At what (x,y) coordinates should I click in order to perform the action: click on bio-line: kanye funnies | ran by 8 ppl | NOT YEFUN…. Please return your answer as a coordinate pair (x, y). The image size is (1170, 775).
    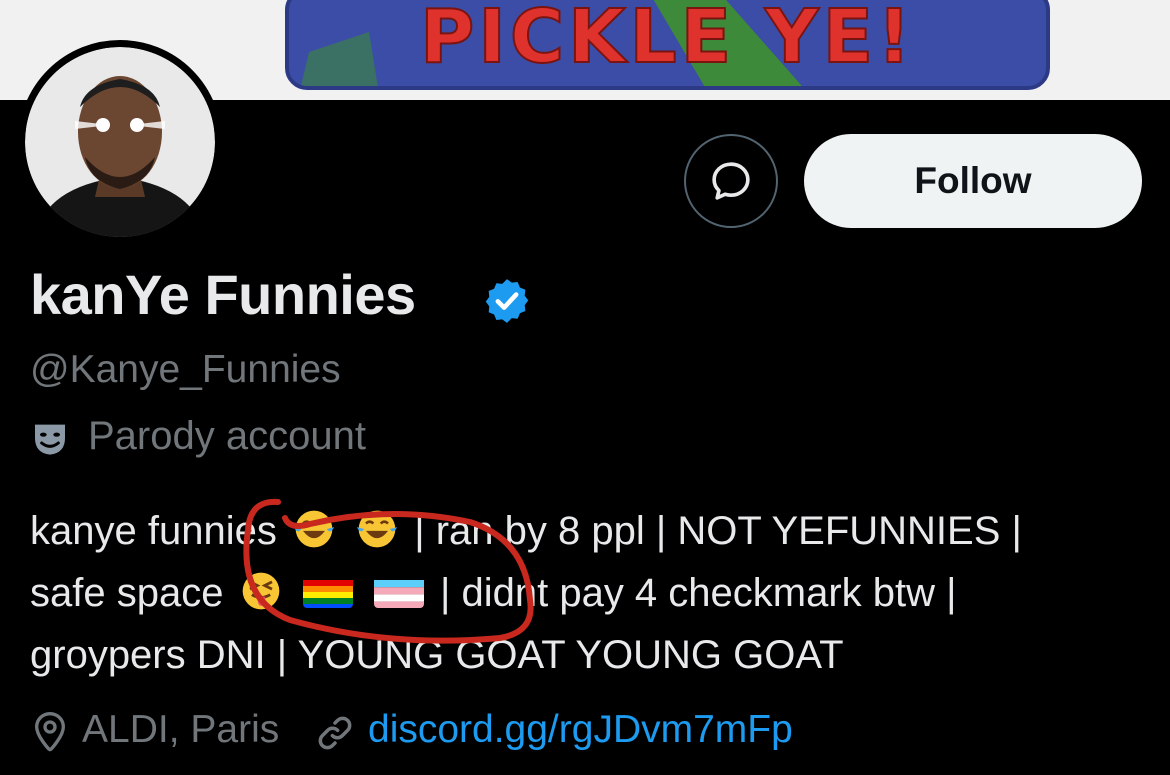
    Looking at the image, I should click on (590, 531).